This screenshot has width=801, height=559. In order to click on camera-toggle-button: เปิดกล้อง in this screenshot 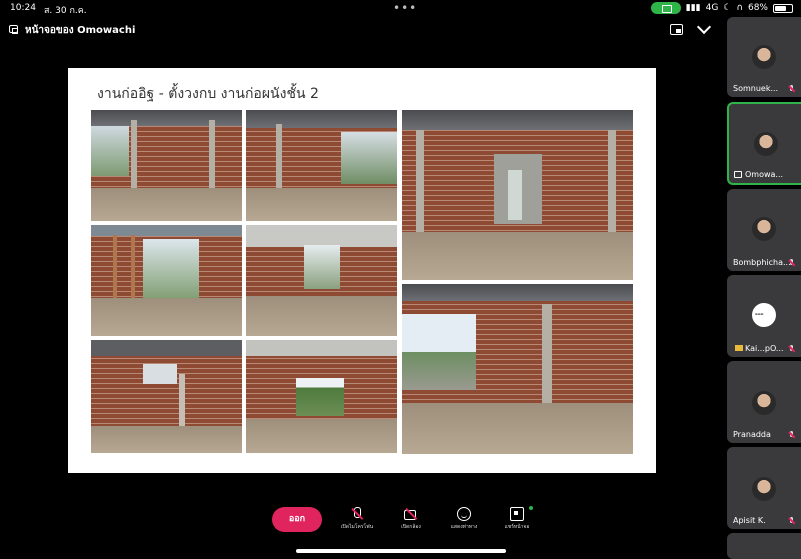, I will do `click(411, 518)`.